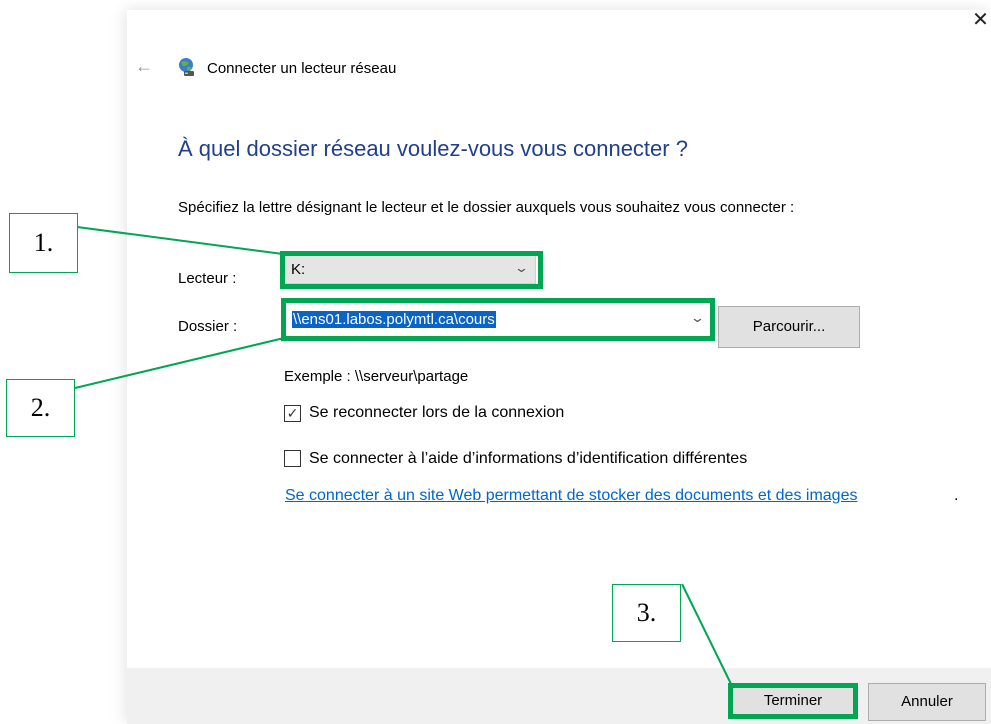  I want to click on callout-2: 2., so click(40, 408).